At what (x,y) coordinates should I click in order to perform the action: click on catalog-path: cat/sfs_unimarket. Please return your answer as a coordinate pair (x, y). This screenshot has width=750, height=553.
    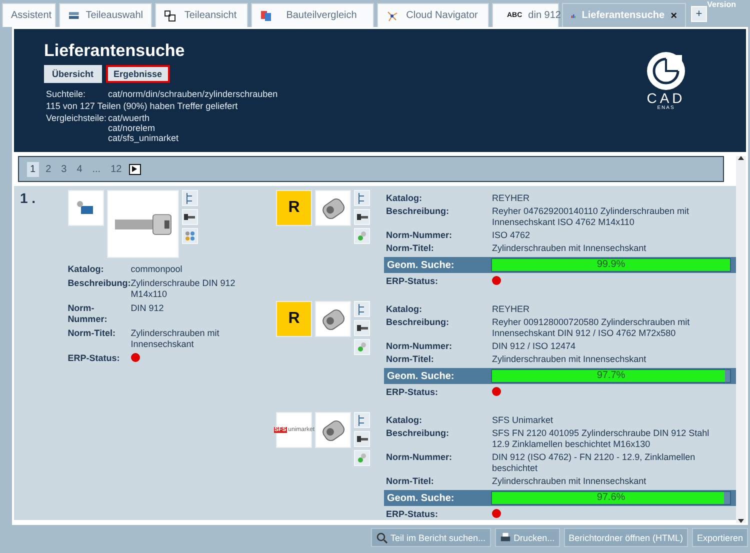
    Looking at the image, I should click on (143, 138).